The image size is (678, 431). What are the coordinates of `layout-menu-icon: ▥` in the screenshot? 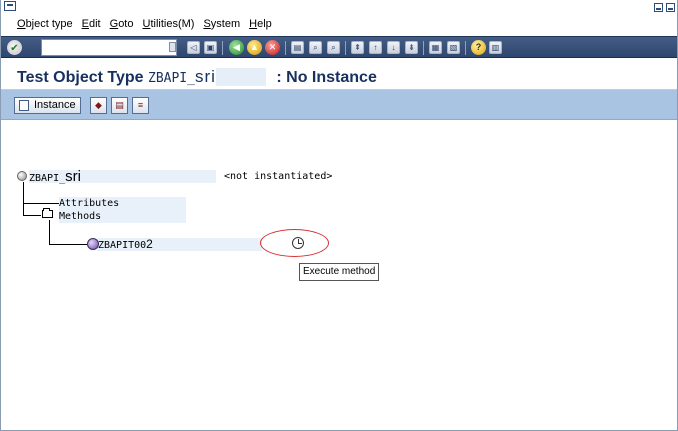 It's located at (495, 47).